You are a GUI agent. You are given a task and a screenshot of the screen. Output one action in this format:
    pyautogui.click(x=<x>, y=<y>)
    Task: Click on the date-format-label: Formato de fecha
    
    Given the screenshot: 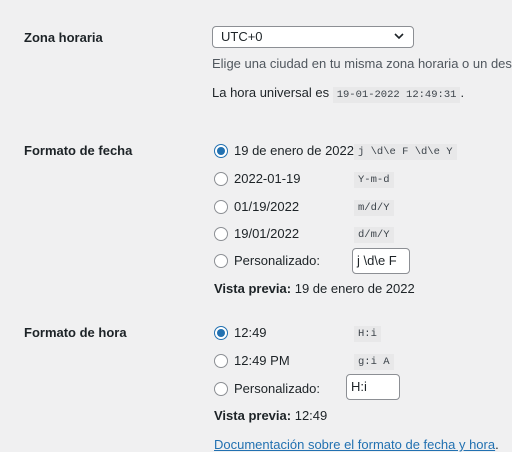 What is the action you would take?
    pyautogui.click(x=78, y=150)
    